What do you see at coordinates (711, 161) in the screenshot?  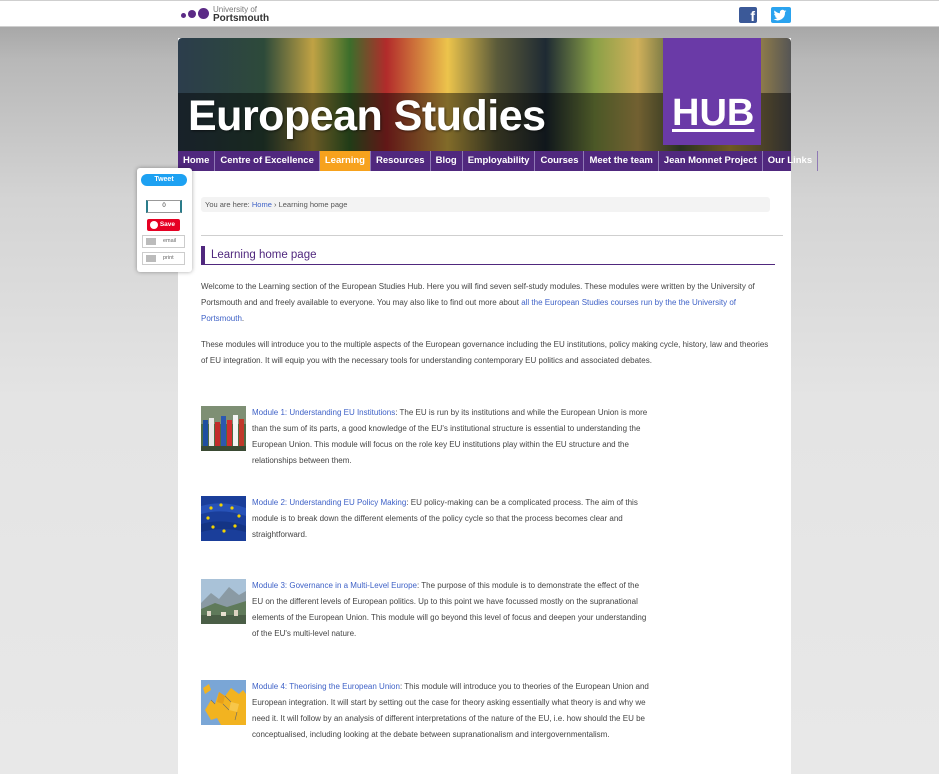 I see `nav-item-jean-monnet-project: Jean Monnet Project` at bounding box center [711, 161].